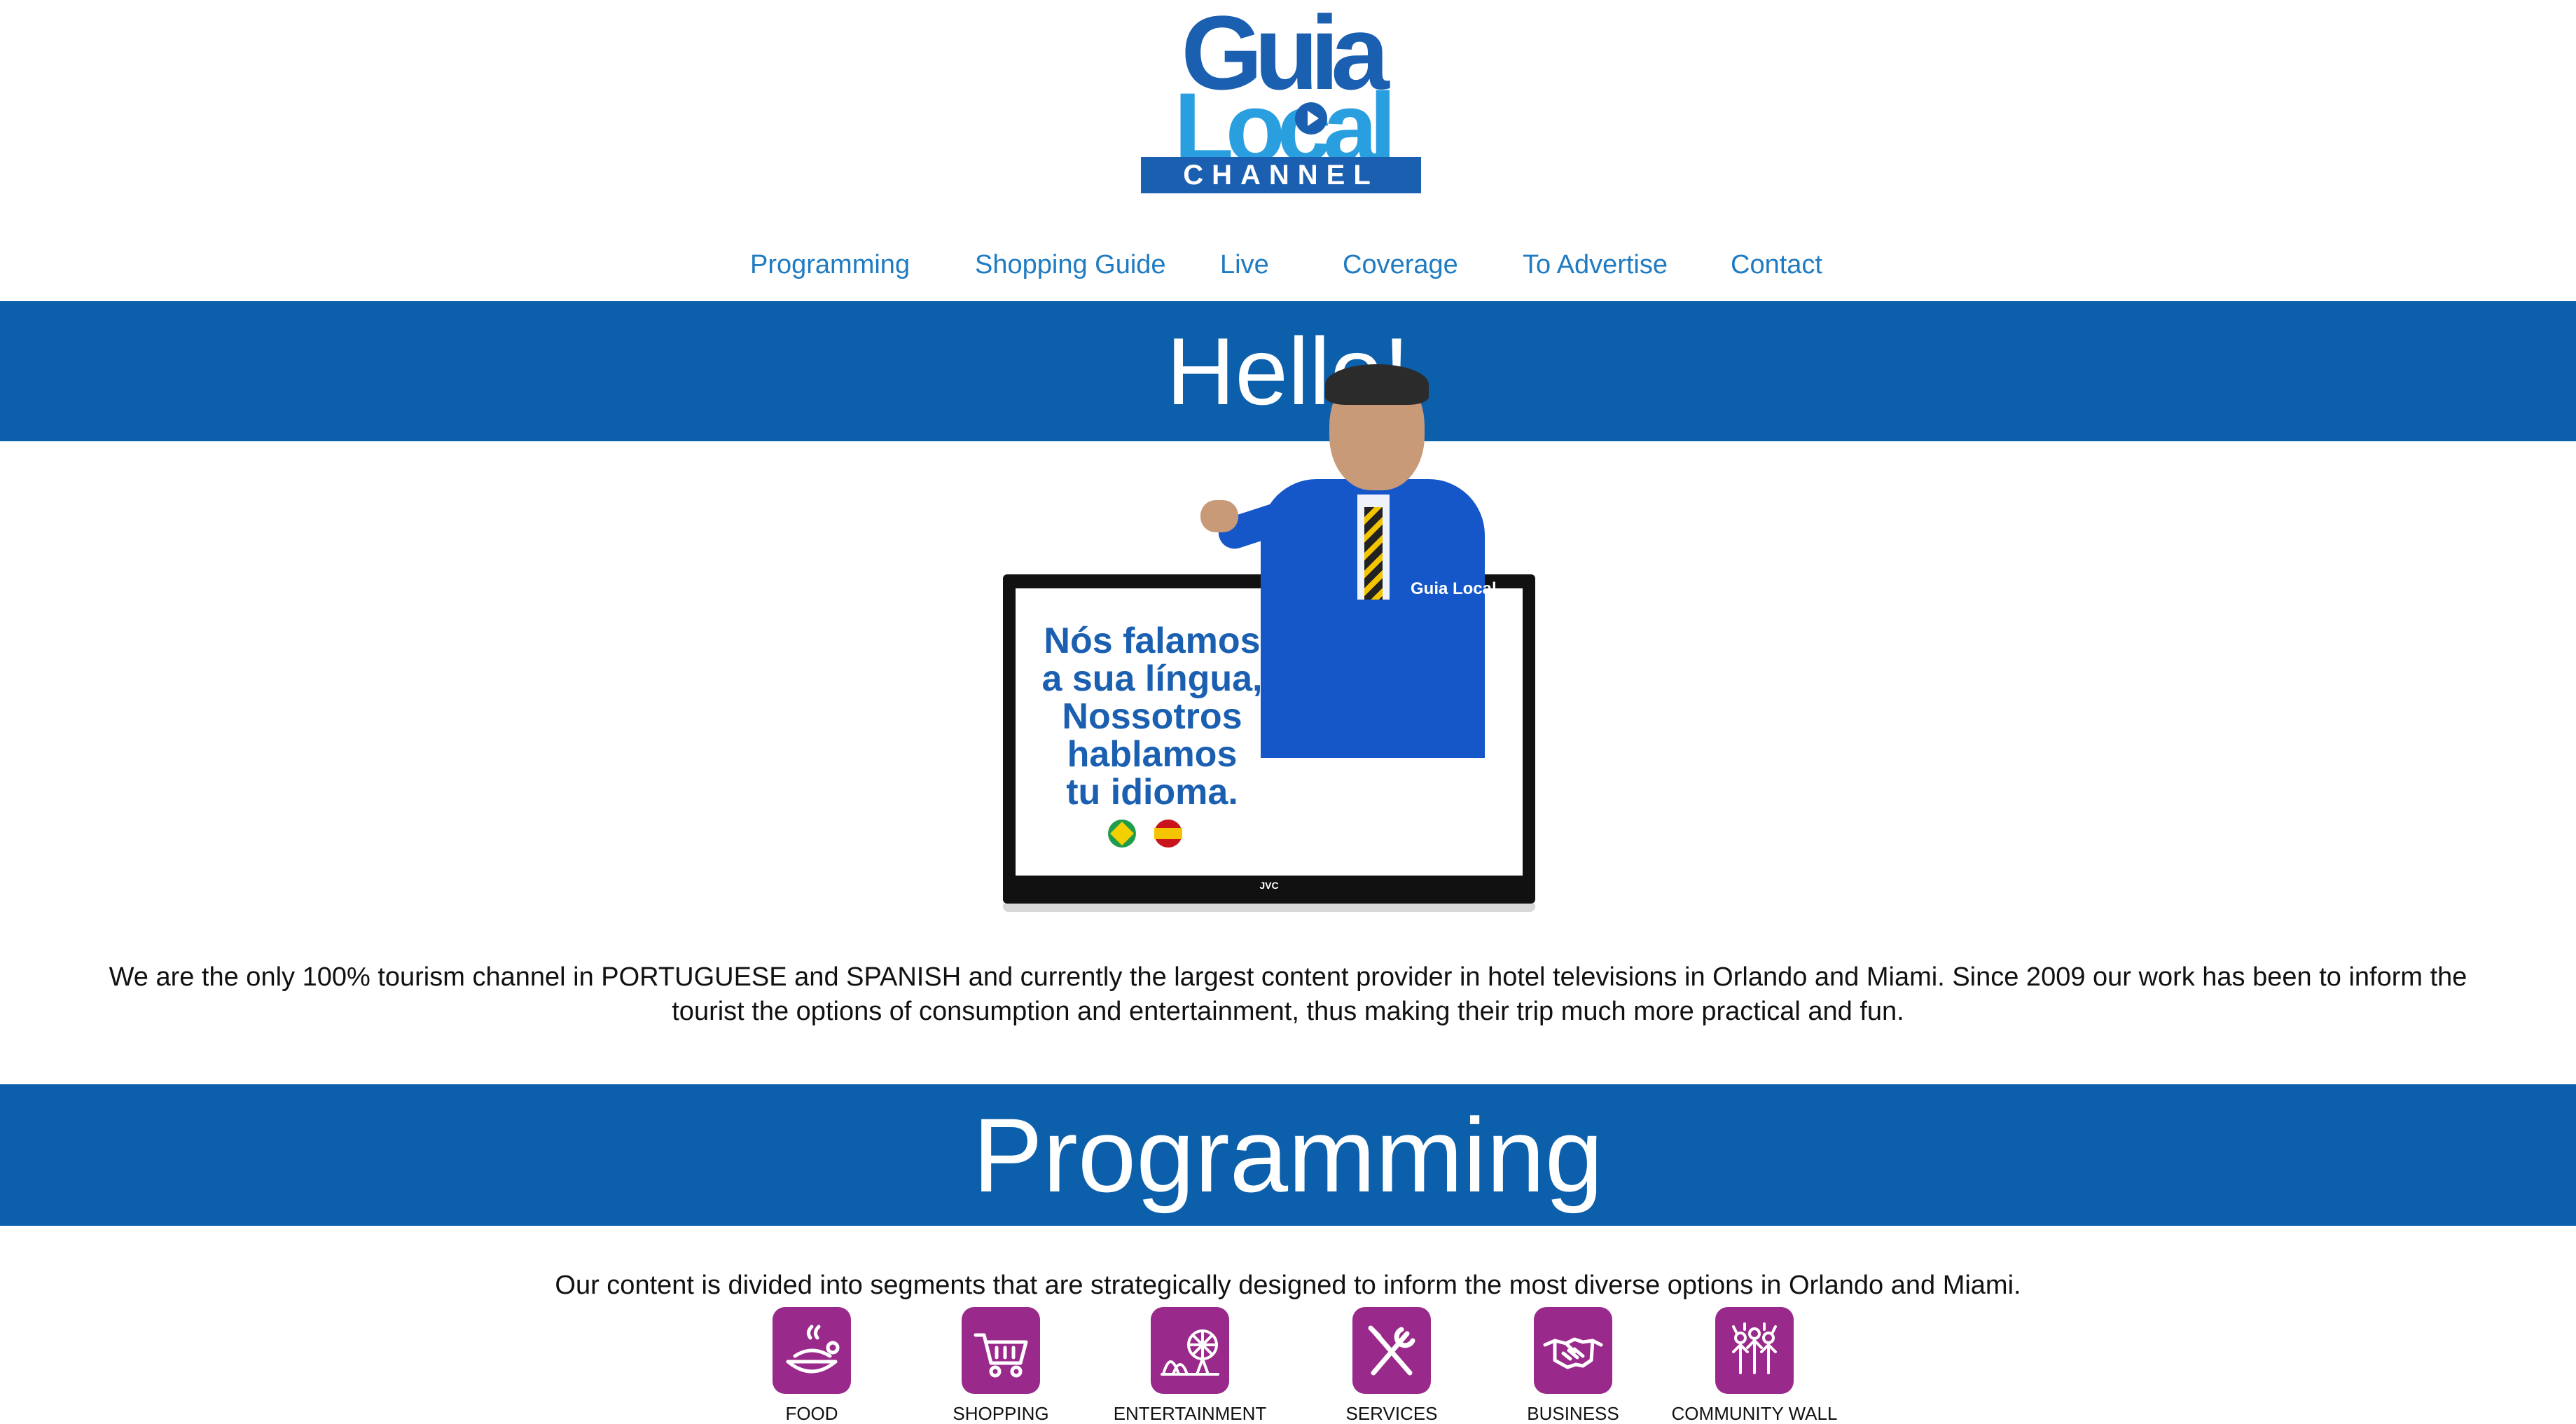 Image resolution: width=2576 pixels, height=1424 pixels. I want to click on nav-to-advertise: To Advertise, so click(1595, 264).